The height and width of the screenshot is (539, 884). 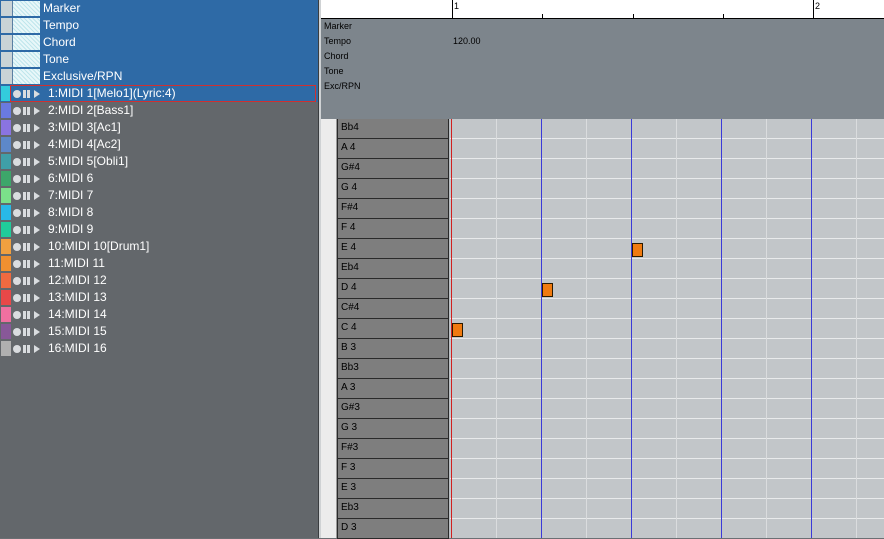 What do you see at coordinates (159, 93) in the screenshot?
I see `track-row: 1:MIDI 1[Melo1](Lyric:4)` at bounding box center [159, 93].